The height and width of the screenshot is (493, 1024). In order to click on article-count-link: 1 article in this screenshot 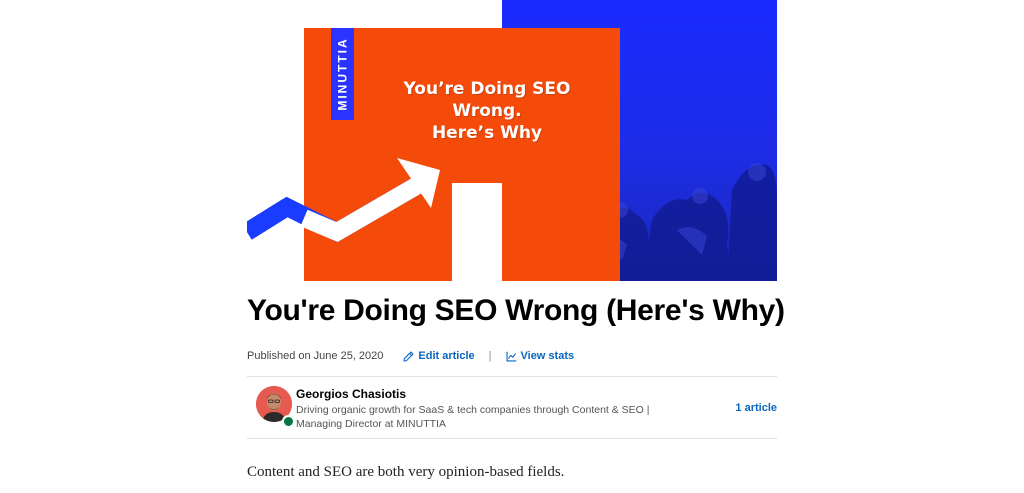, I will do `click(756, 408)`.